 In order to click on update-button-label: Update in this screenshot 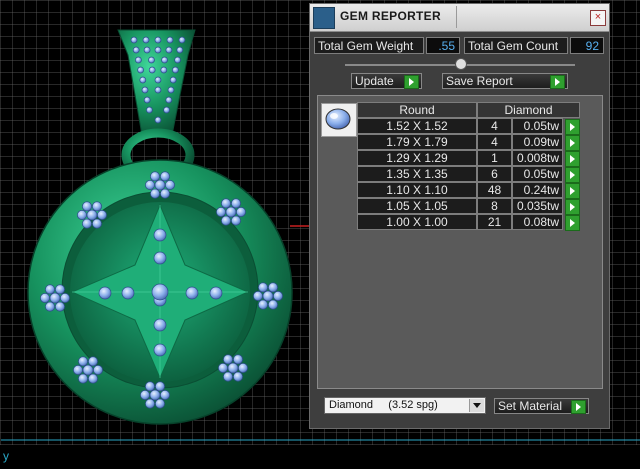, I will do `click(374, 81)`.